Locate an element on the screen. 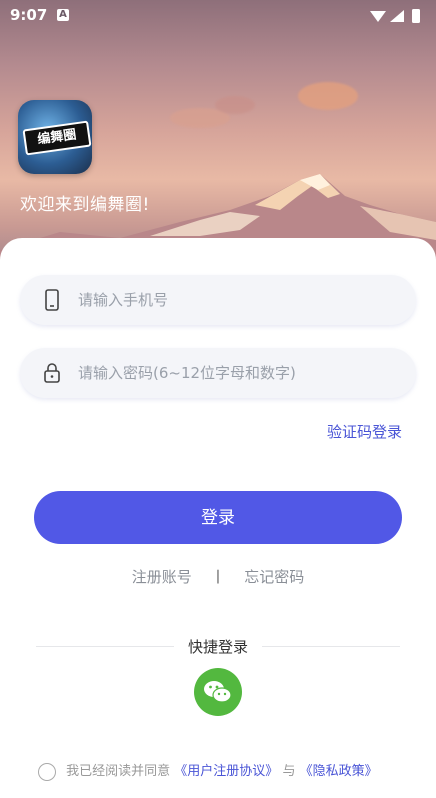 The image size is (436, 798). agree-checkbox is located at coordinates (47, 771).